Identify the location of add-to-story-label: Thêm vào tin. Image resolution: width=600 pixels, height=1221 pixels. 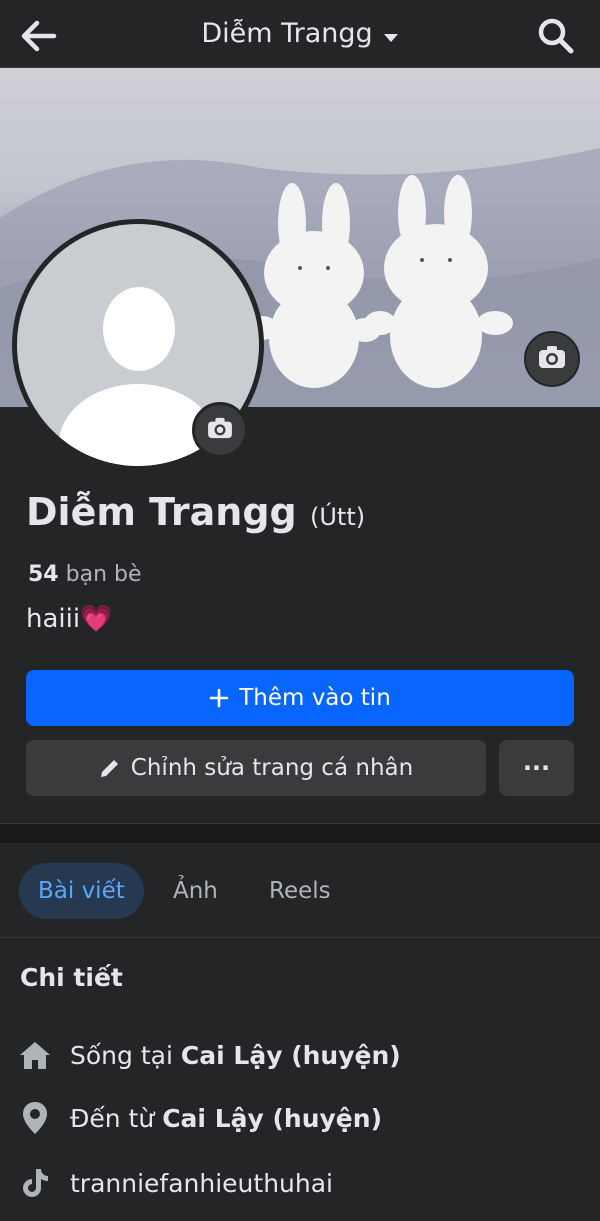
(315, 698).